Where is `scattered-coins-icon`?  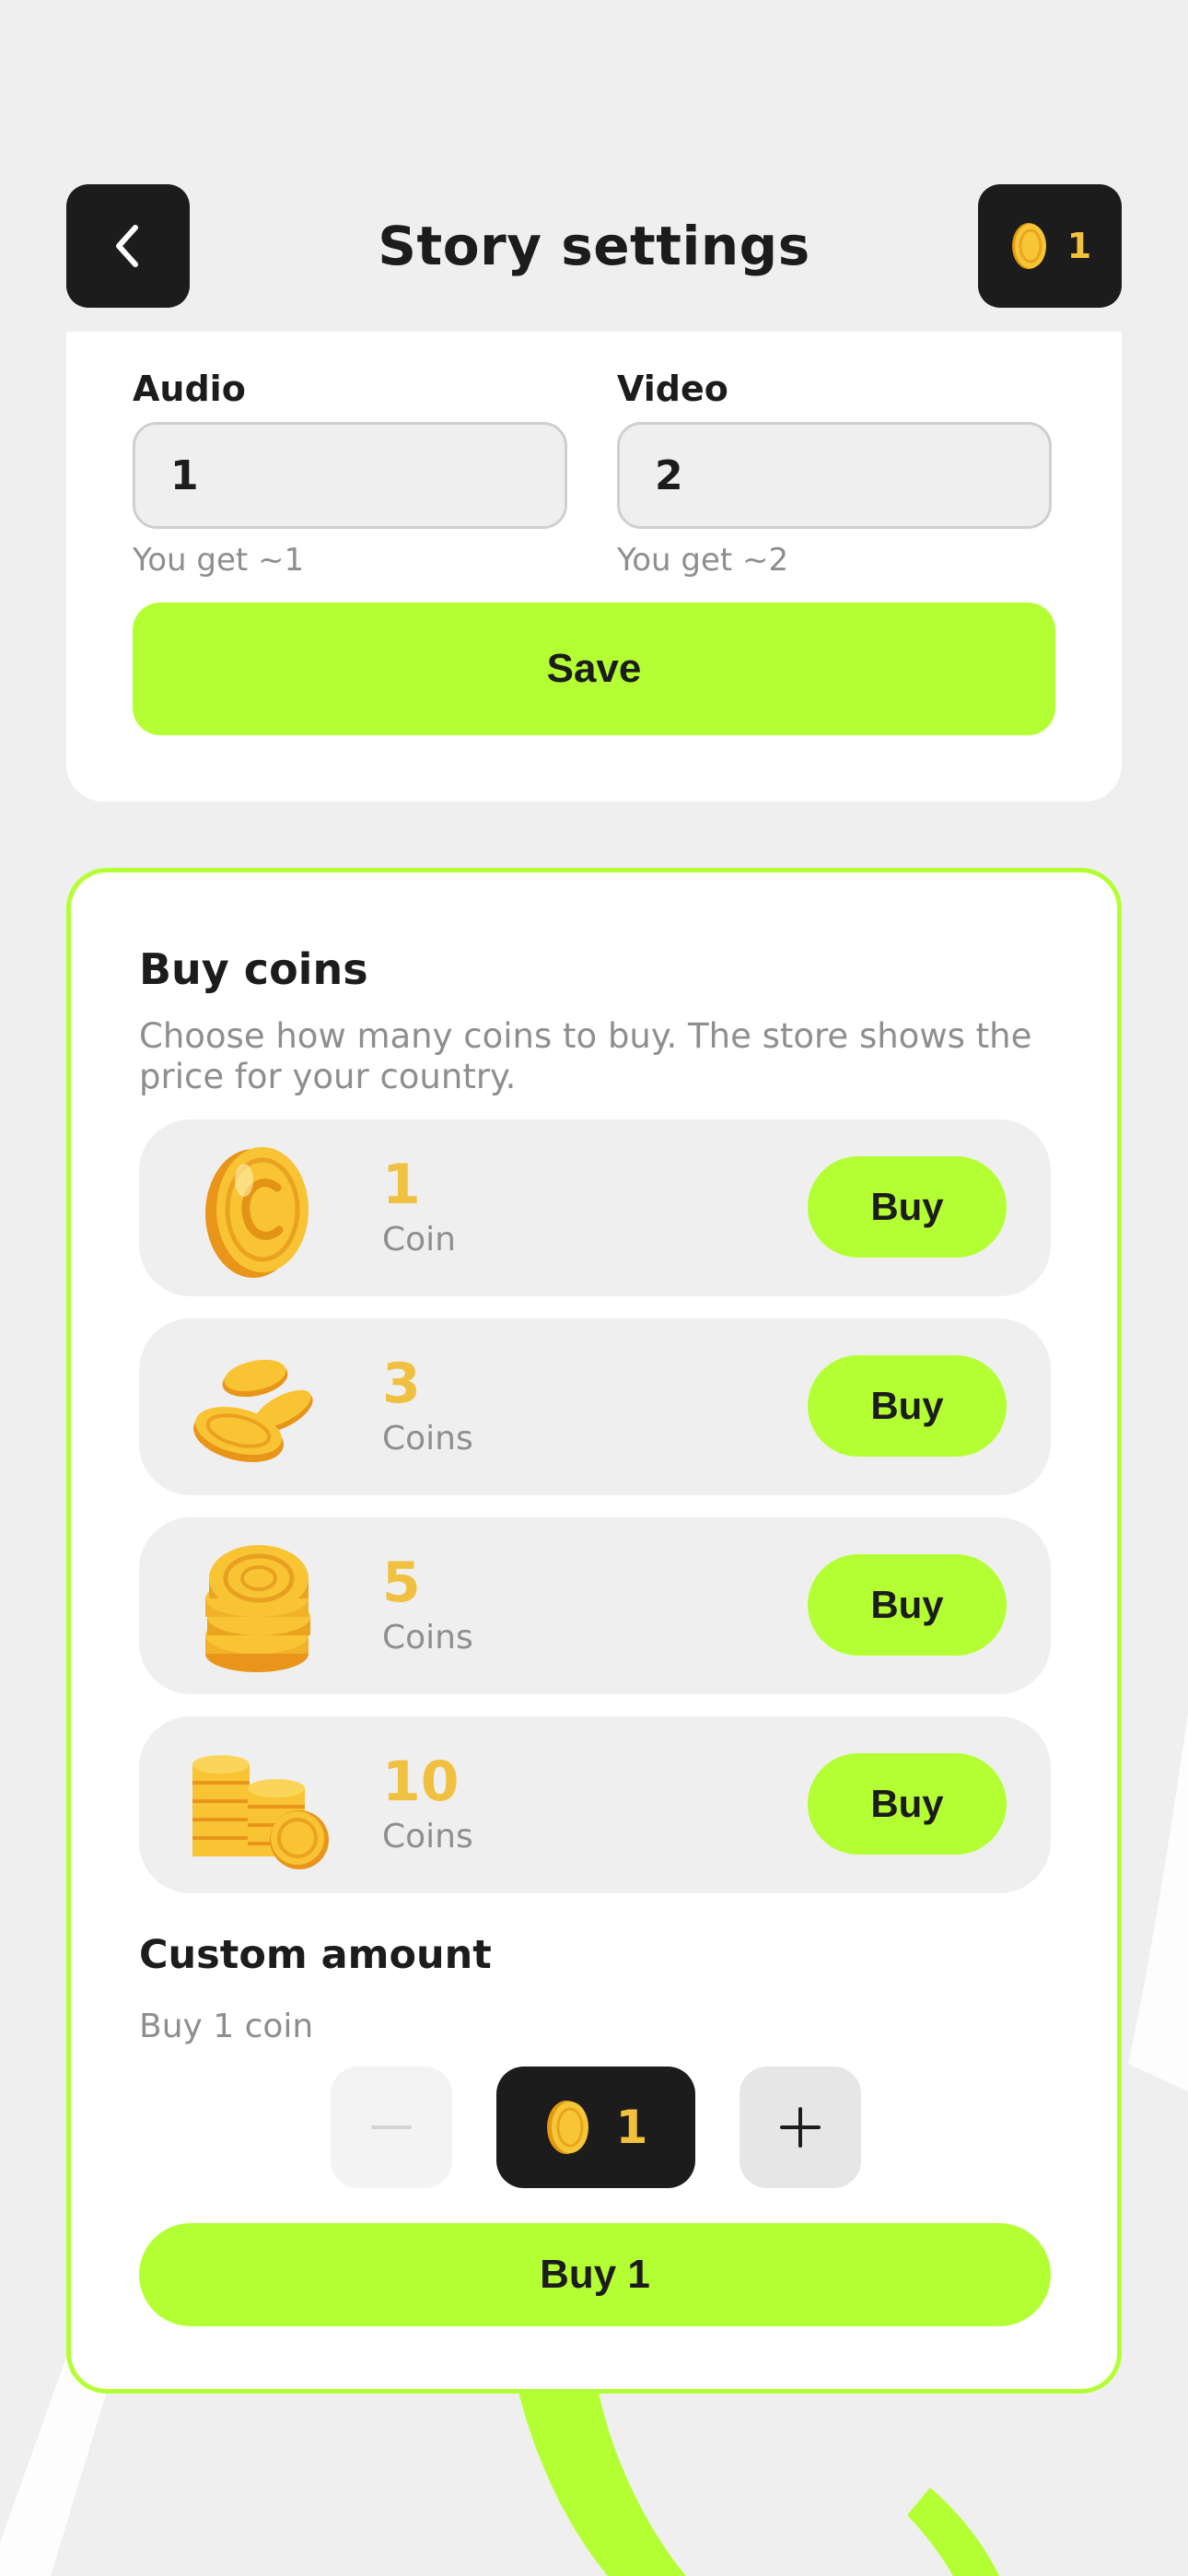
scattered-coins-icon is located at coordinates (253, 1410).